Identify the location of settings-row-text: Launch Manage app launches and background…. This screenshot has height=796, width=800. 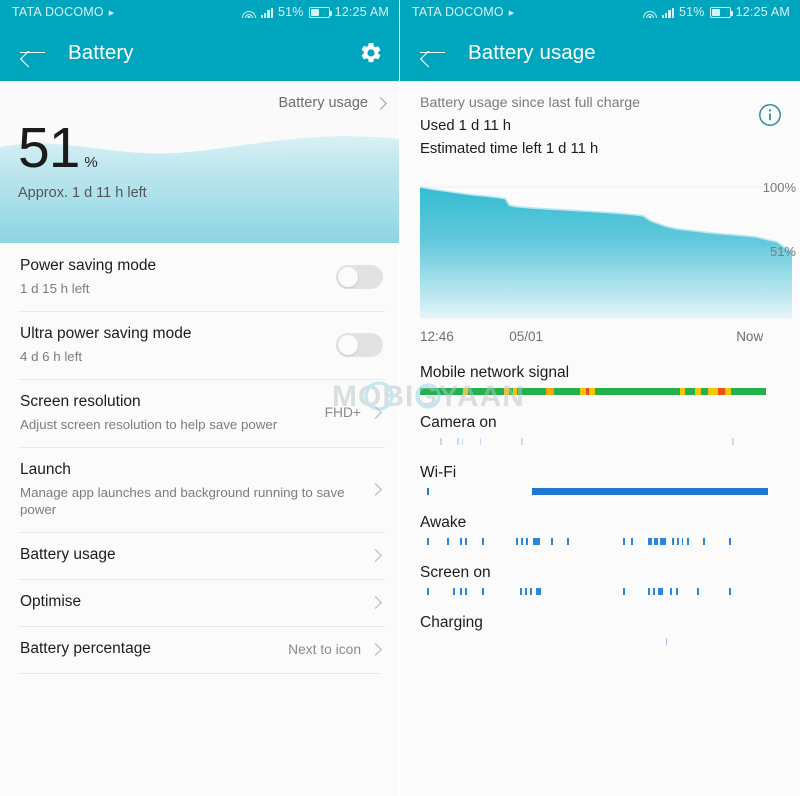
(195, 490).